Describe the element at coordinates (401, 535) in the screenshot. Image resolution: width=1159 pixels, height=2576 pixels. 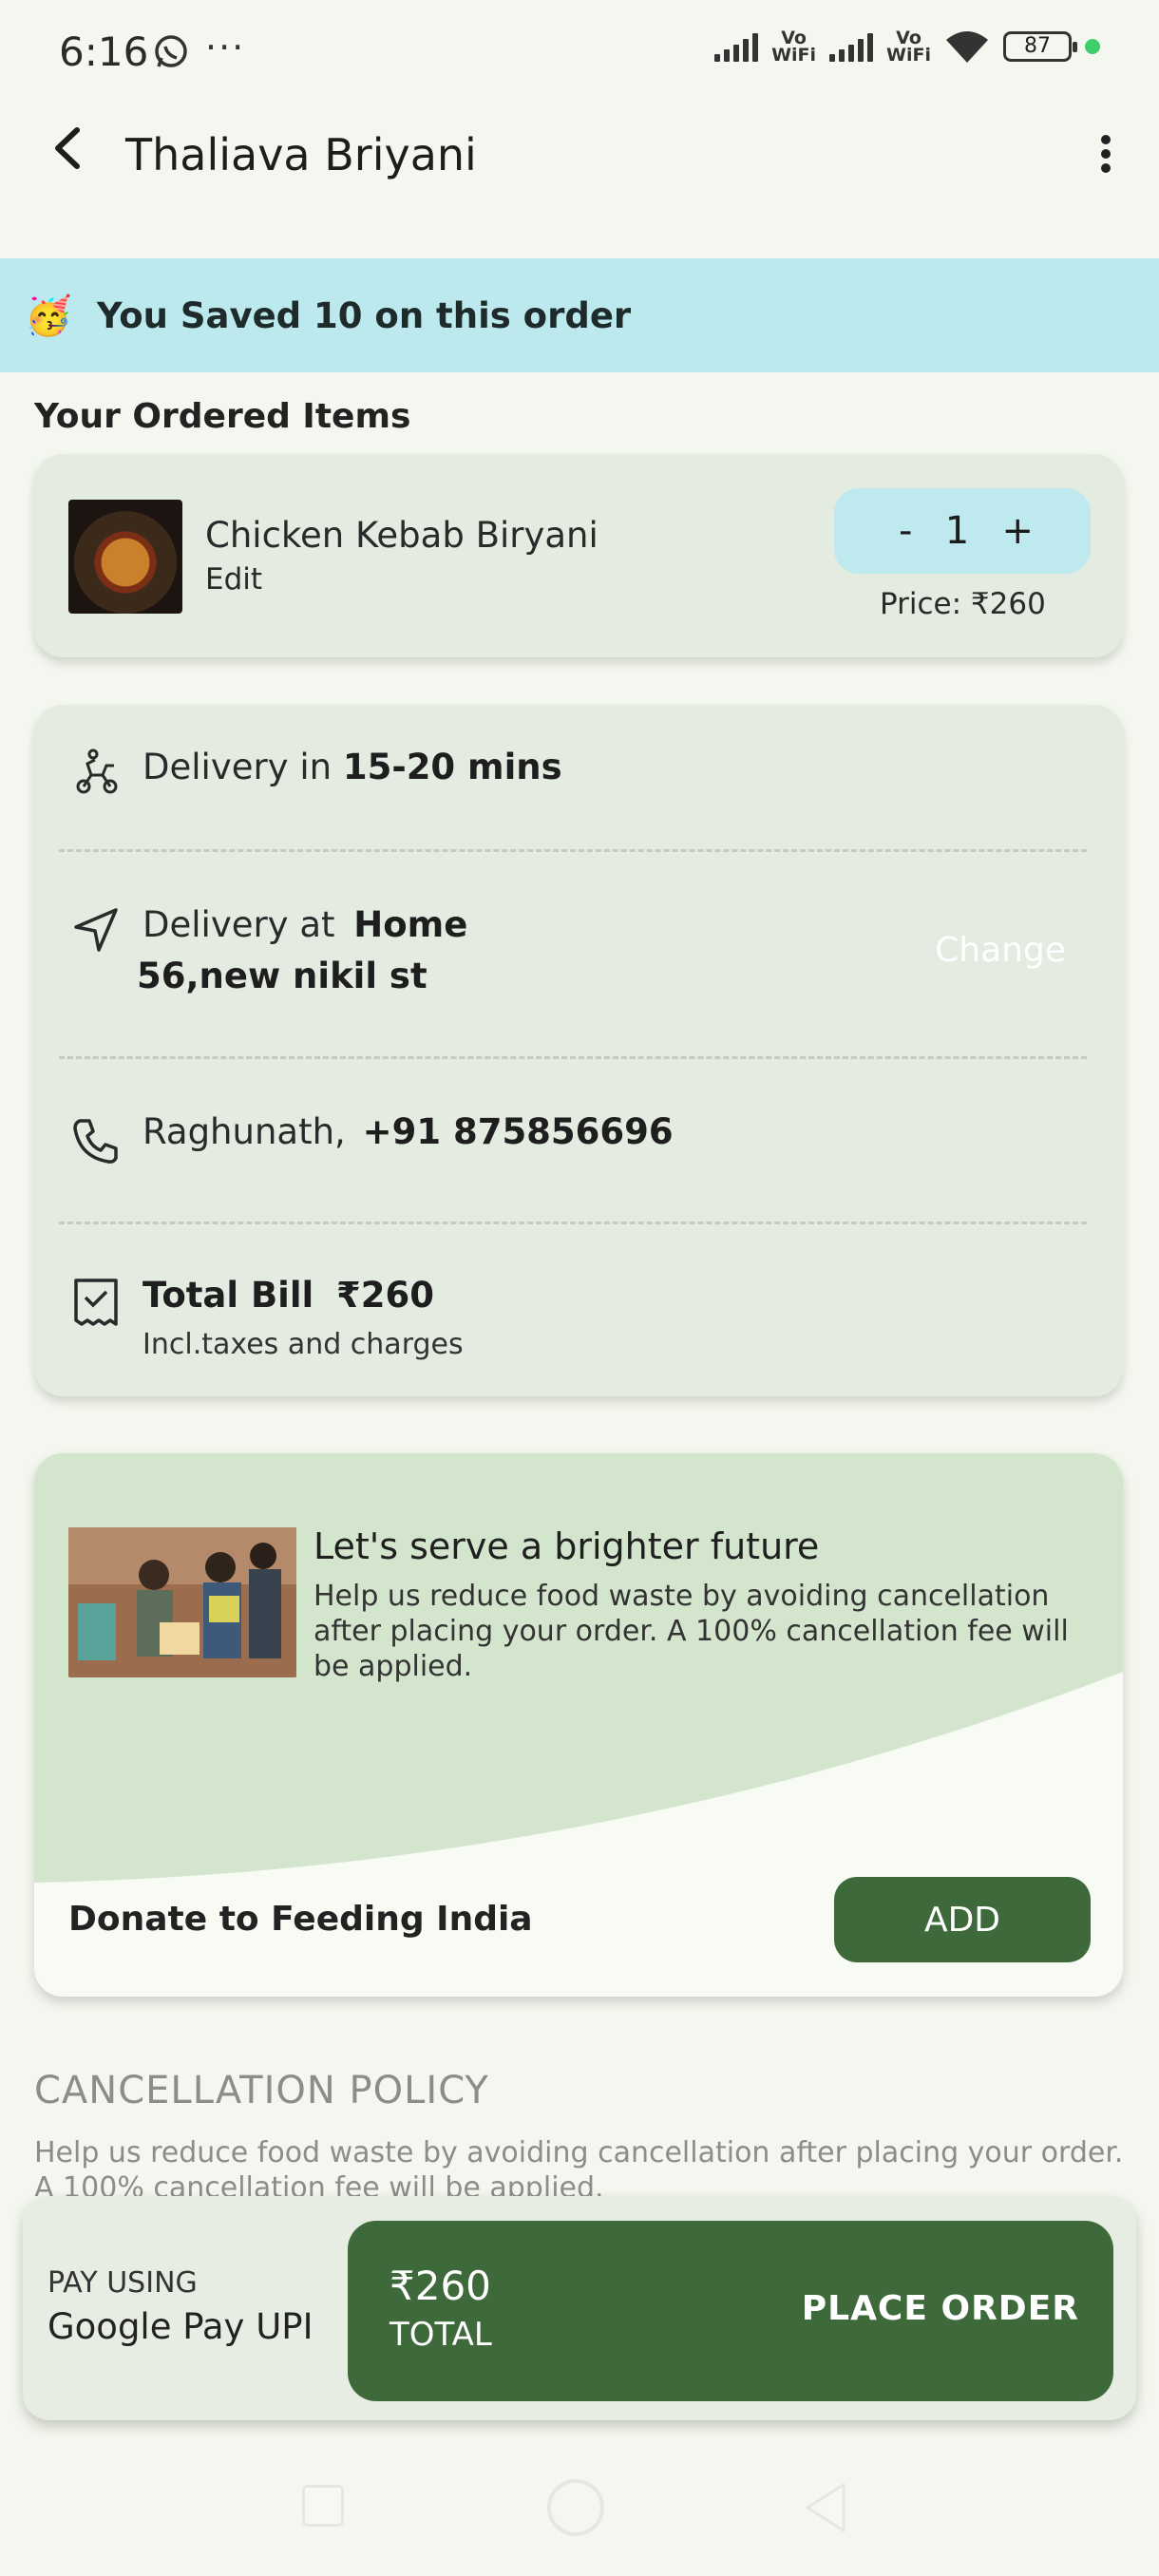
I see `item-name: Chicken Kebab Biryani` at that location.